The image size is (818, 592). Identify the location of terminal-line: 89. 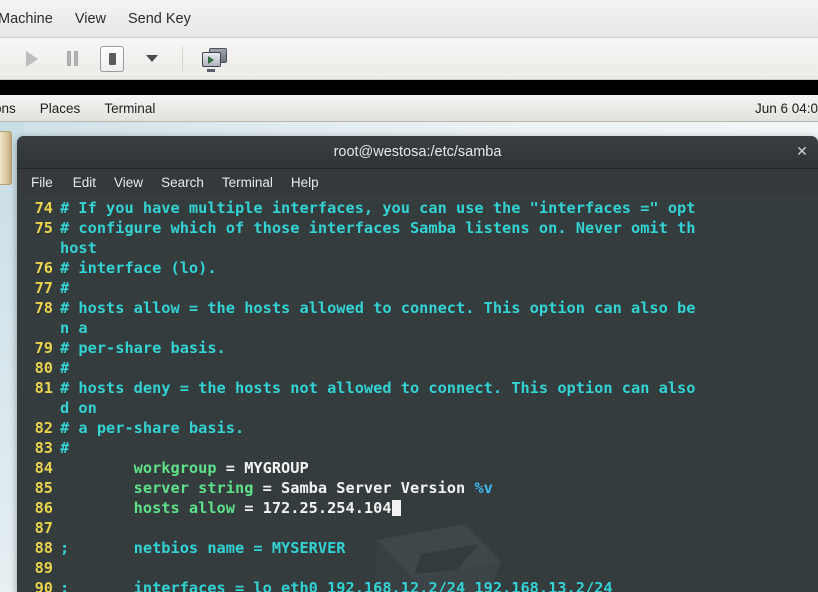
(417, 568).